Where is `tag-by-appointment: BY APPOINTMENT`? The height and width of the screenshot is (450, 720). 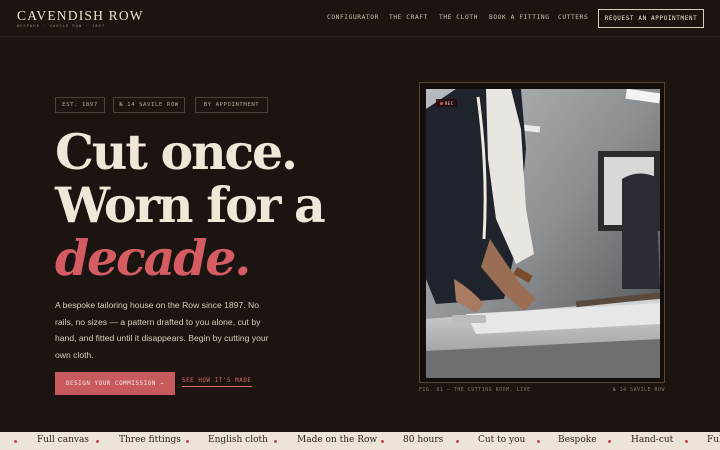
tag-by-appointment: BY APPOINTMENT is located at coordinates (231, 105).